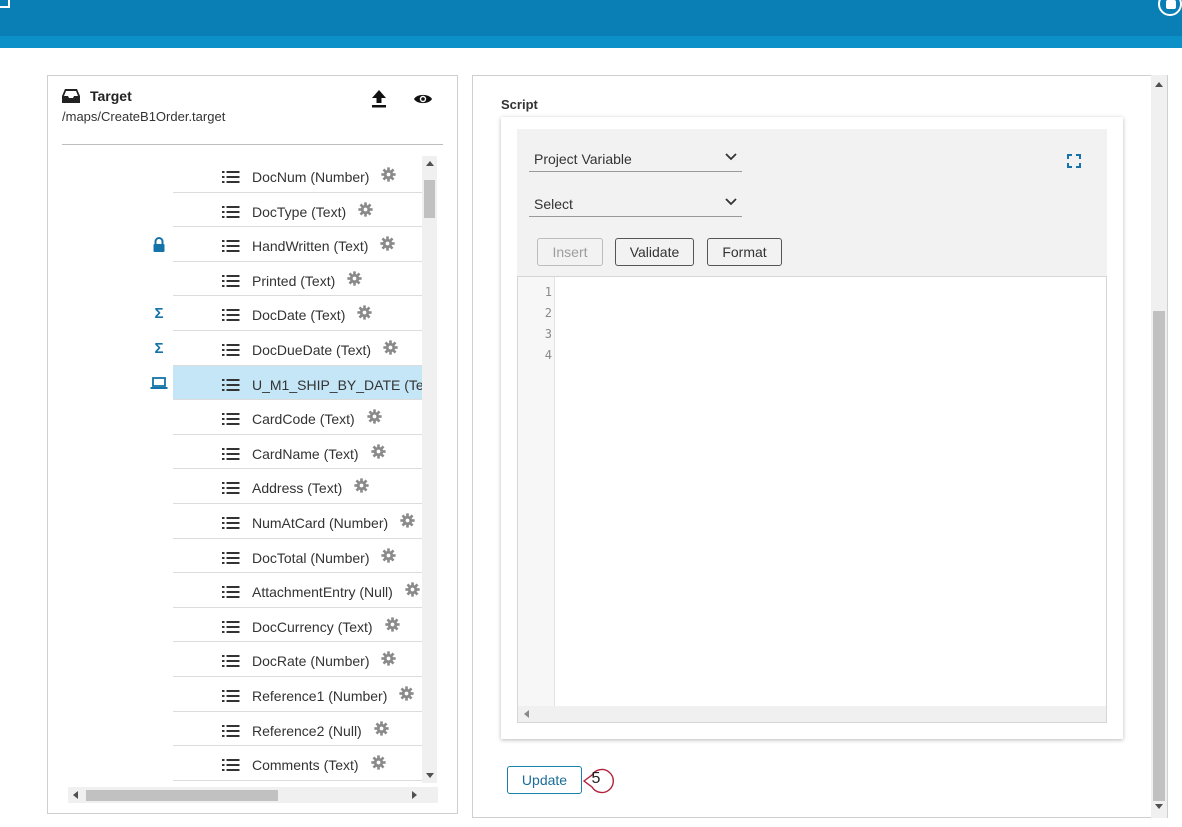 The image size is (1182, 827). Describe the element at coordinates (242, 486) in the screenshot. I see `tree-row: Address (Text)` at that location.